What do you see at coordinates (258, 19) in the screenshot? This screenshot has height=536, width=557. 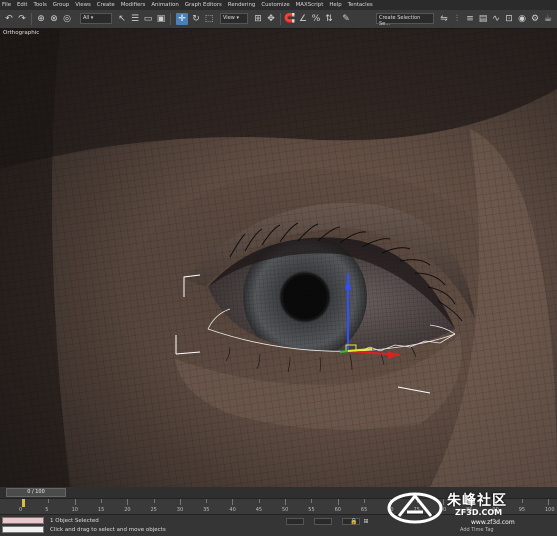 I see `pivot-center-icon: ⊞` at bounding box center [258, 19].